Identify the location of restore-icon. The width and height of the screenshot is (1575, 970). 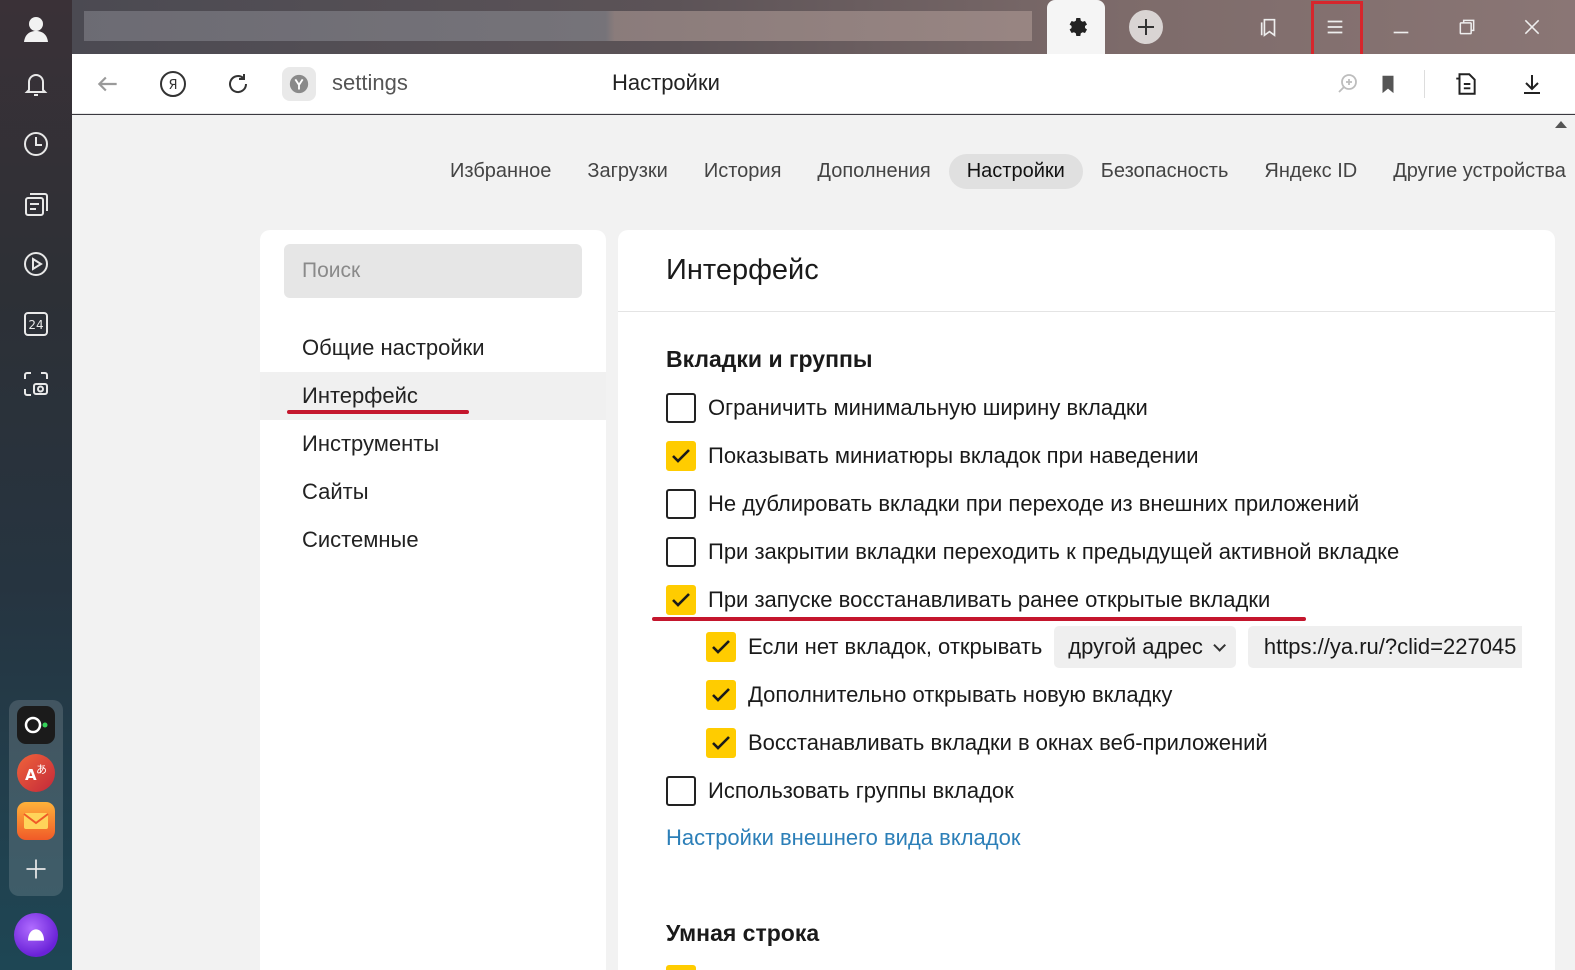
(1467, 27).